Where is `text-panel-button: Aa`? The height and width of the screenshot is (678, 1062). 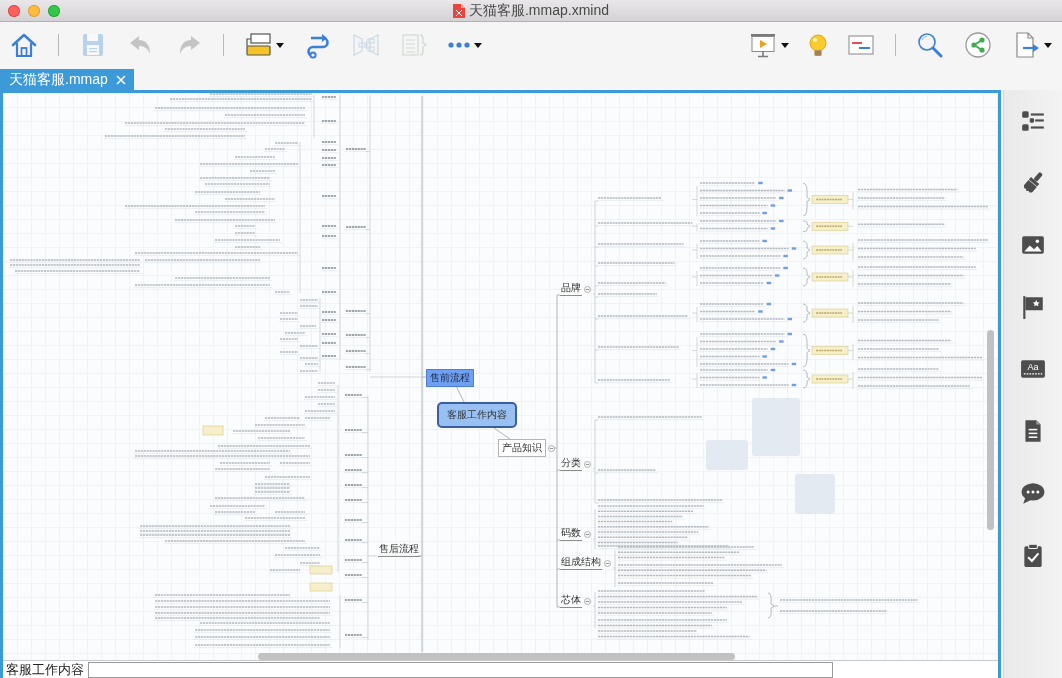
text-panel-button: Aa is located at coordinates (1033, 369).